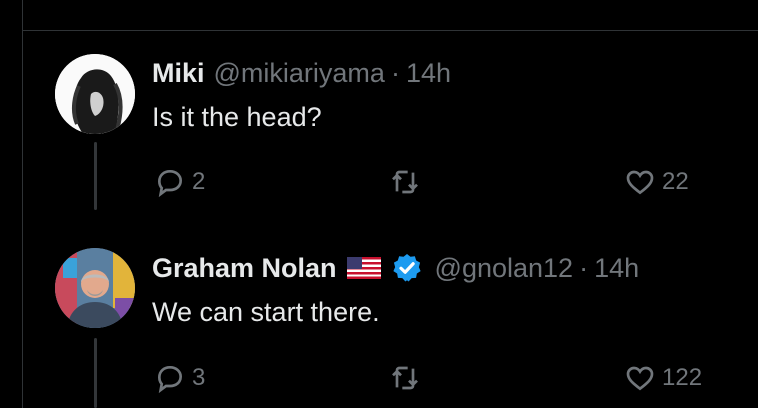 The height and width of the screenshot is (408, 758). I want to click on reply-count: 3, so click(199, 377).